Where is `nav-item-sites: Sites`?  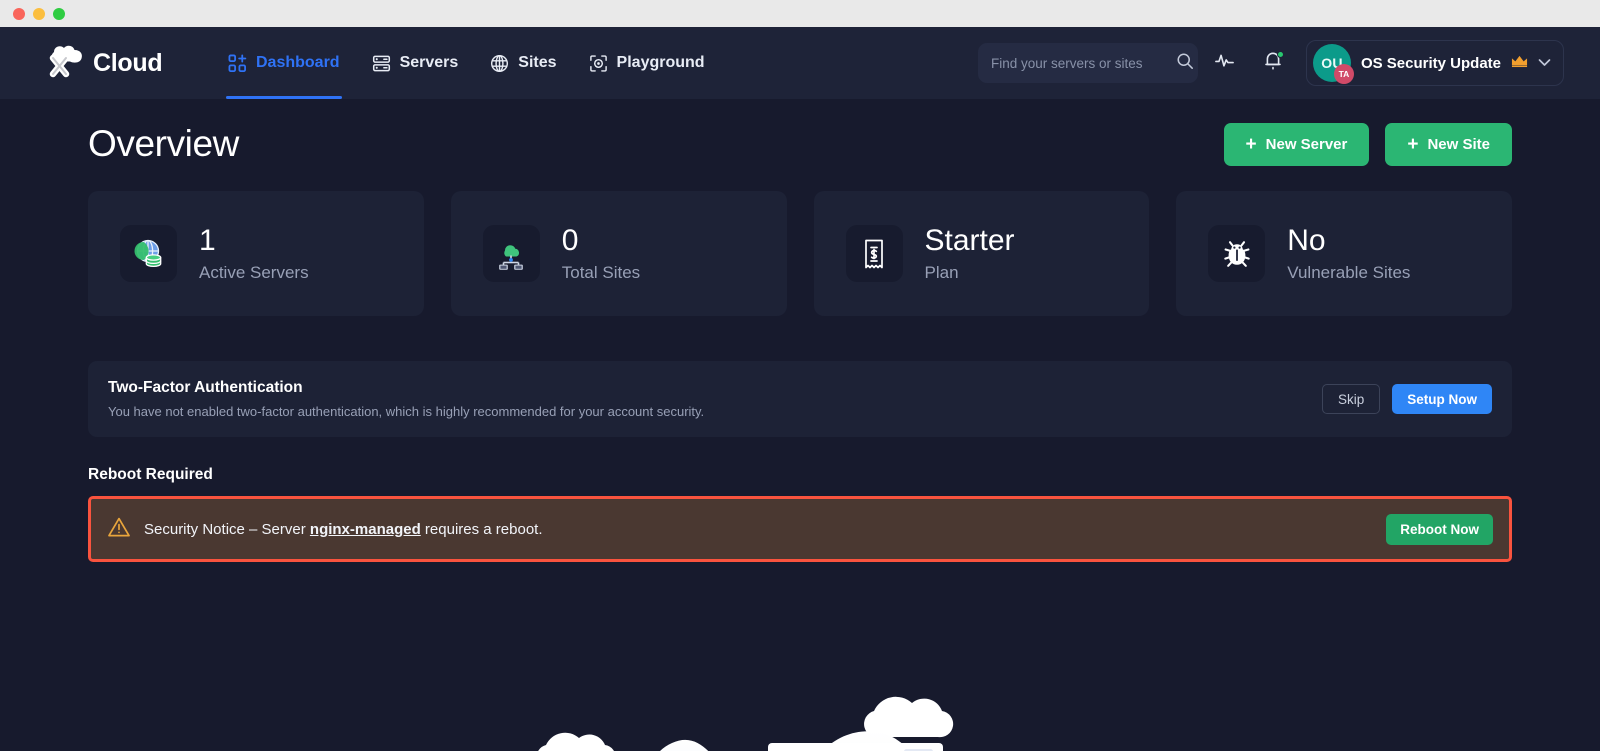
nav-item-sites: Sites is located at coordinates (523, 63).